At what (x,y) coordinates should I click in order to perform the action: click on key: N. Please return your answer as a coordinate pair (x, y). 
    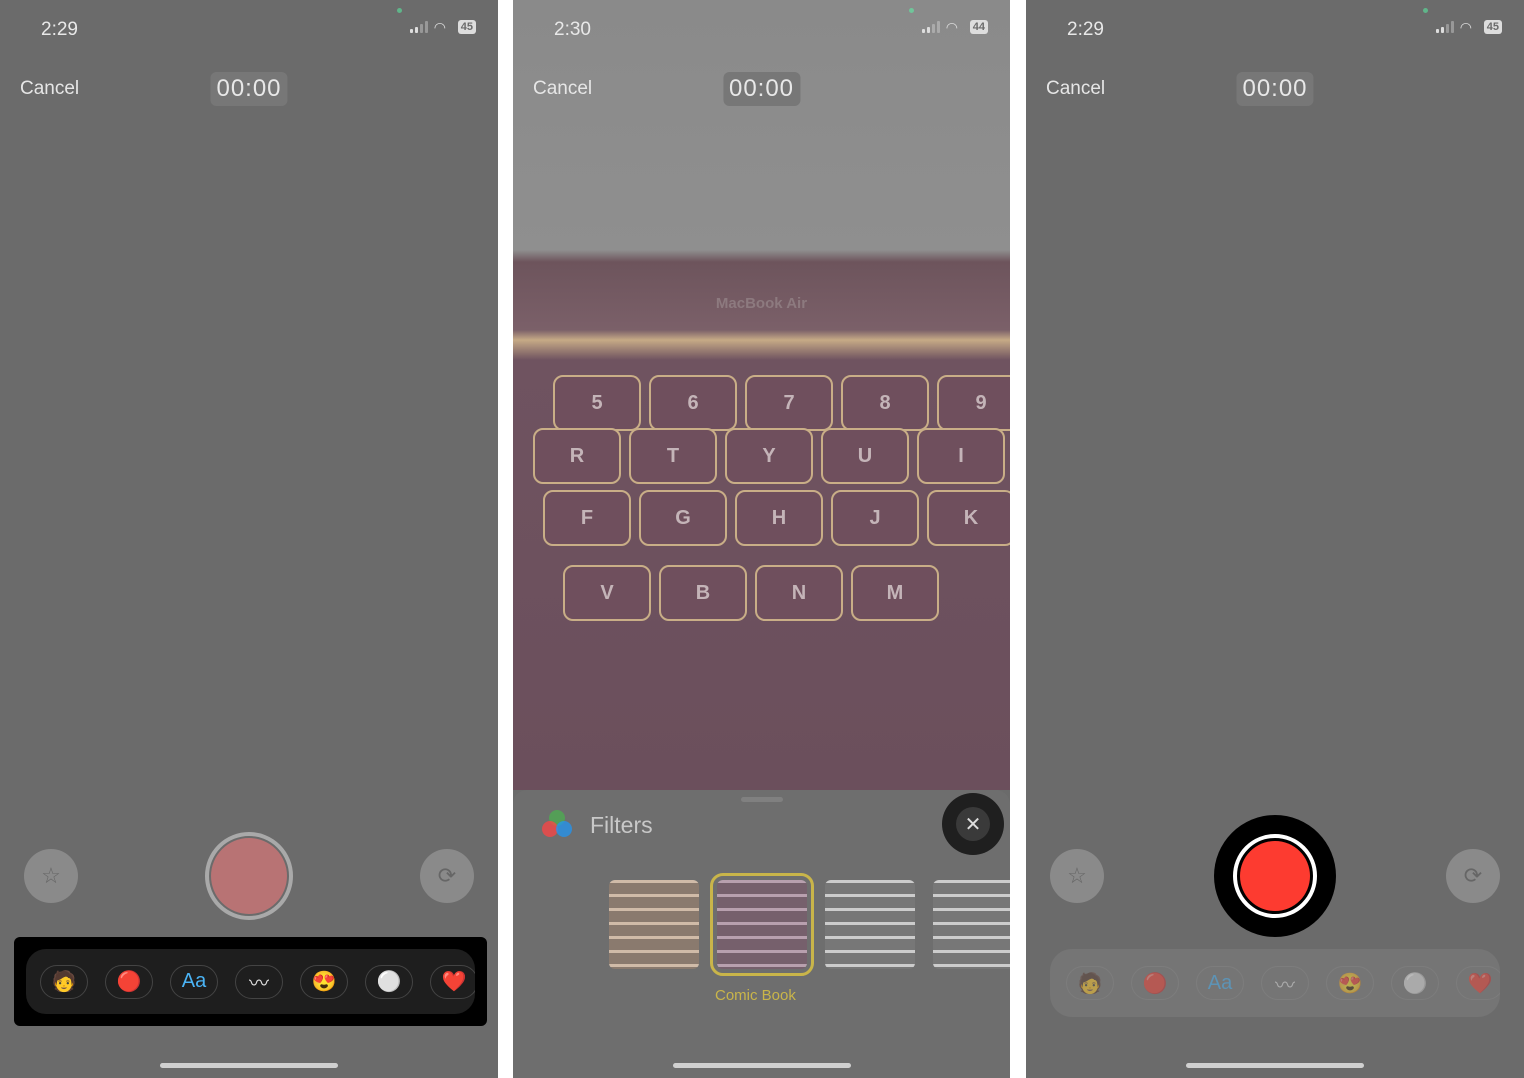
    Looking at the image, I should click on (799, 593).